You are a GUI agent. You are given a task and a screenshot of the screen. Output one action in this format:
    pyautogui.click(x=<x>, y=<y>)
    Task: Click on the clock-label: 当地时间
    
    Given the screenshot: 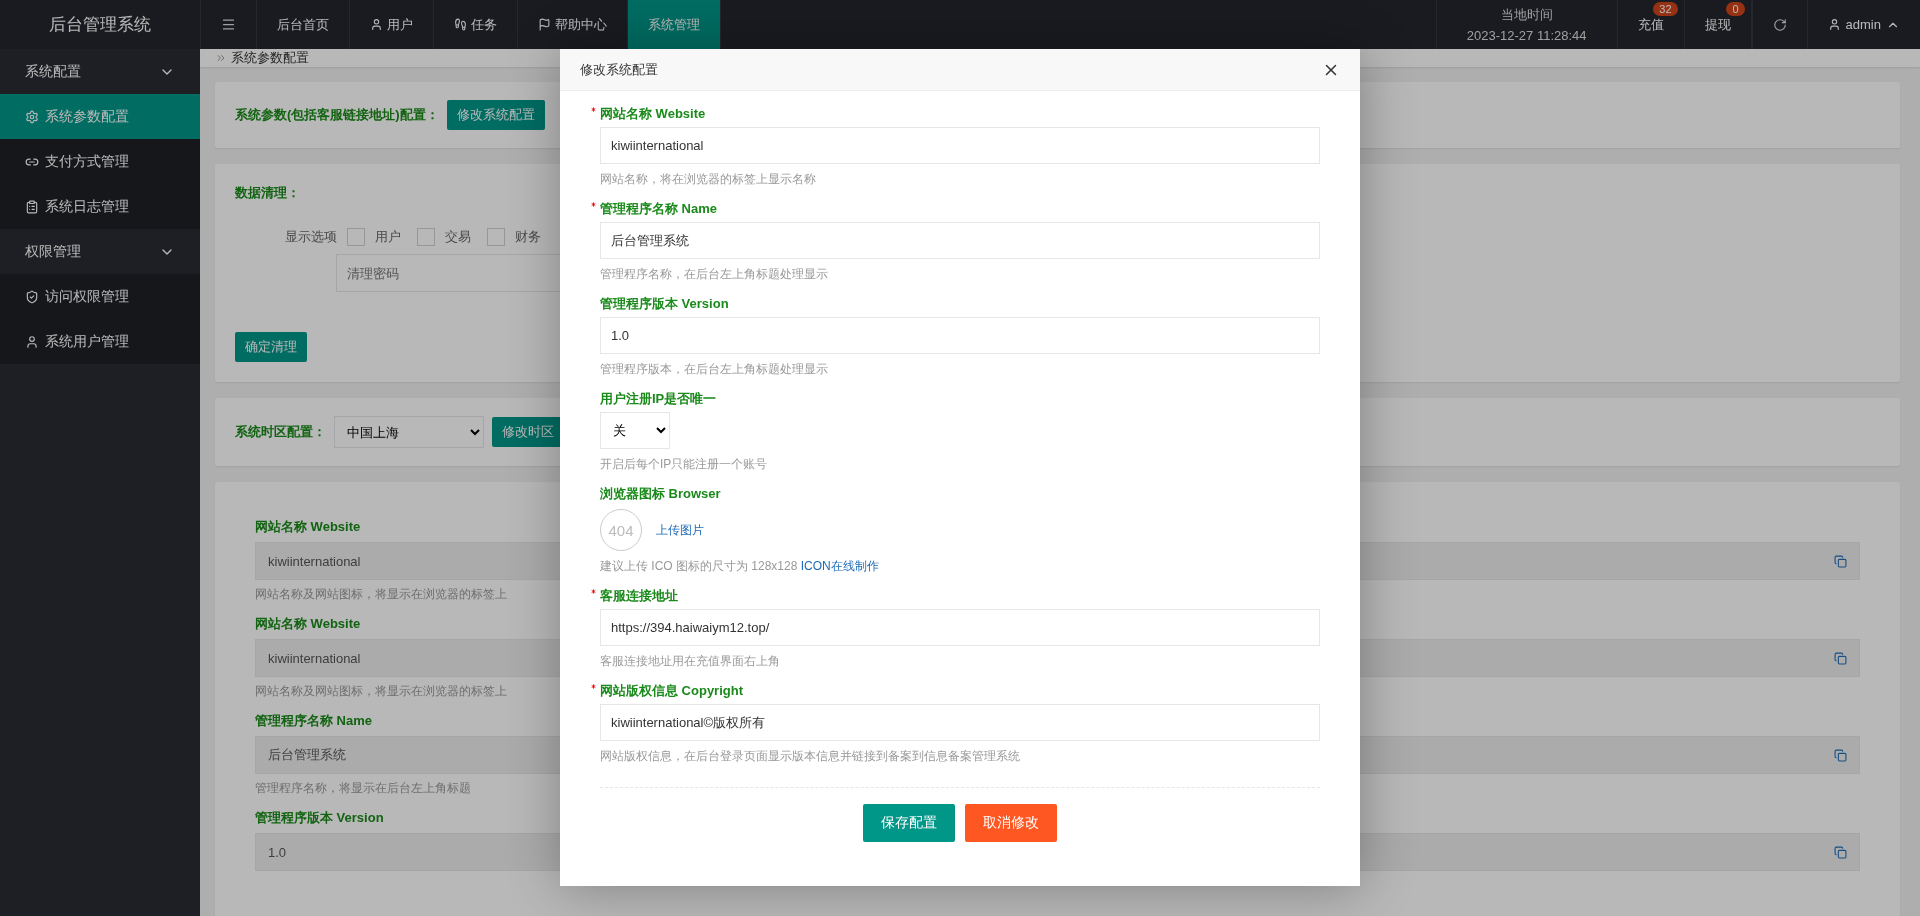 What is the action you would take?
    pyautogui.click(x=1526, y=15)
    